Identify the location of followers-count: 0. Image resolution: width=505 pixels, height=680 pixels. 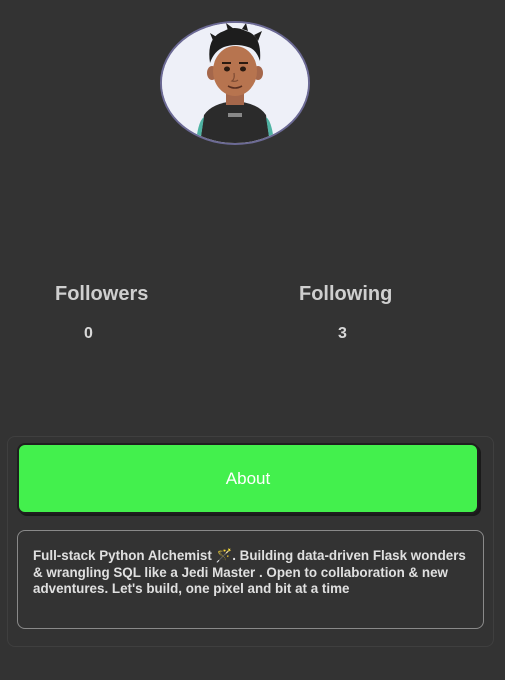
(88, 333).